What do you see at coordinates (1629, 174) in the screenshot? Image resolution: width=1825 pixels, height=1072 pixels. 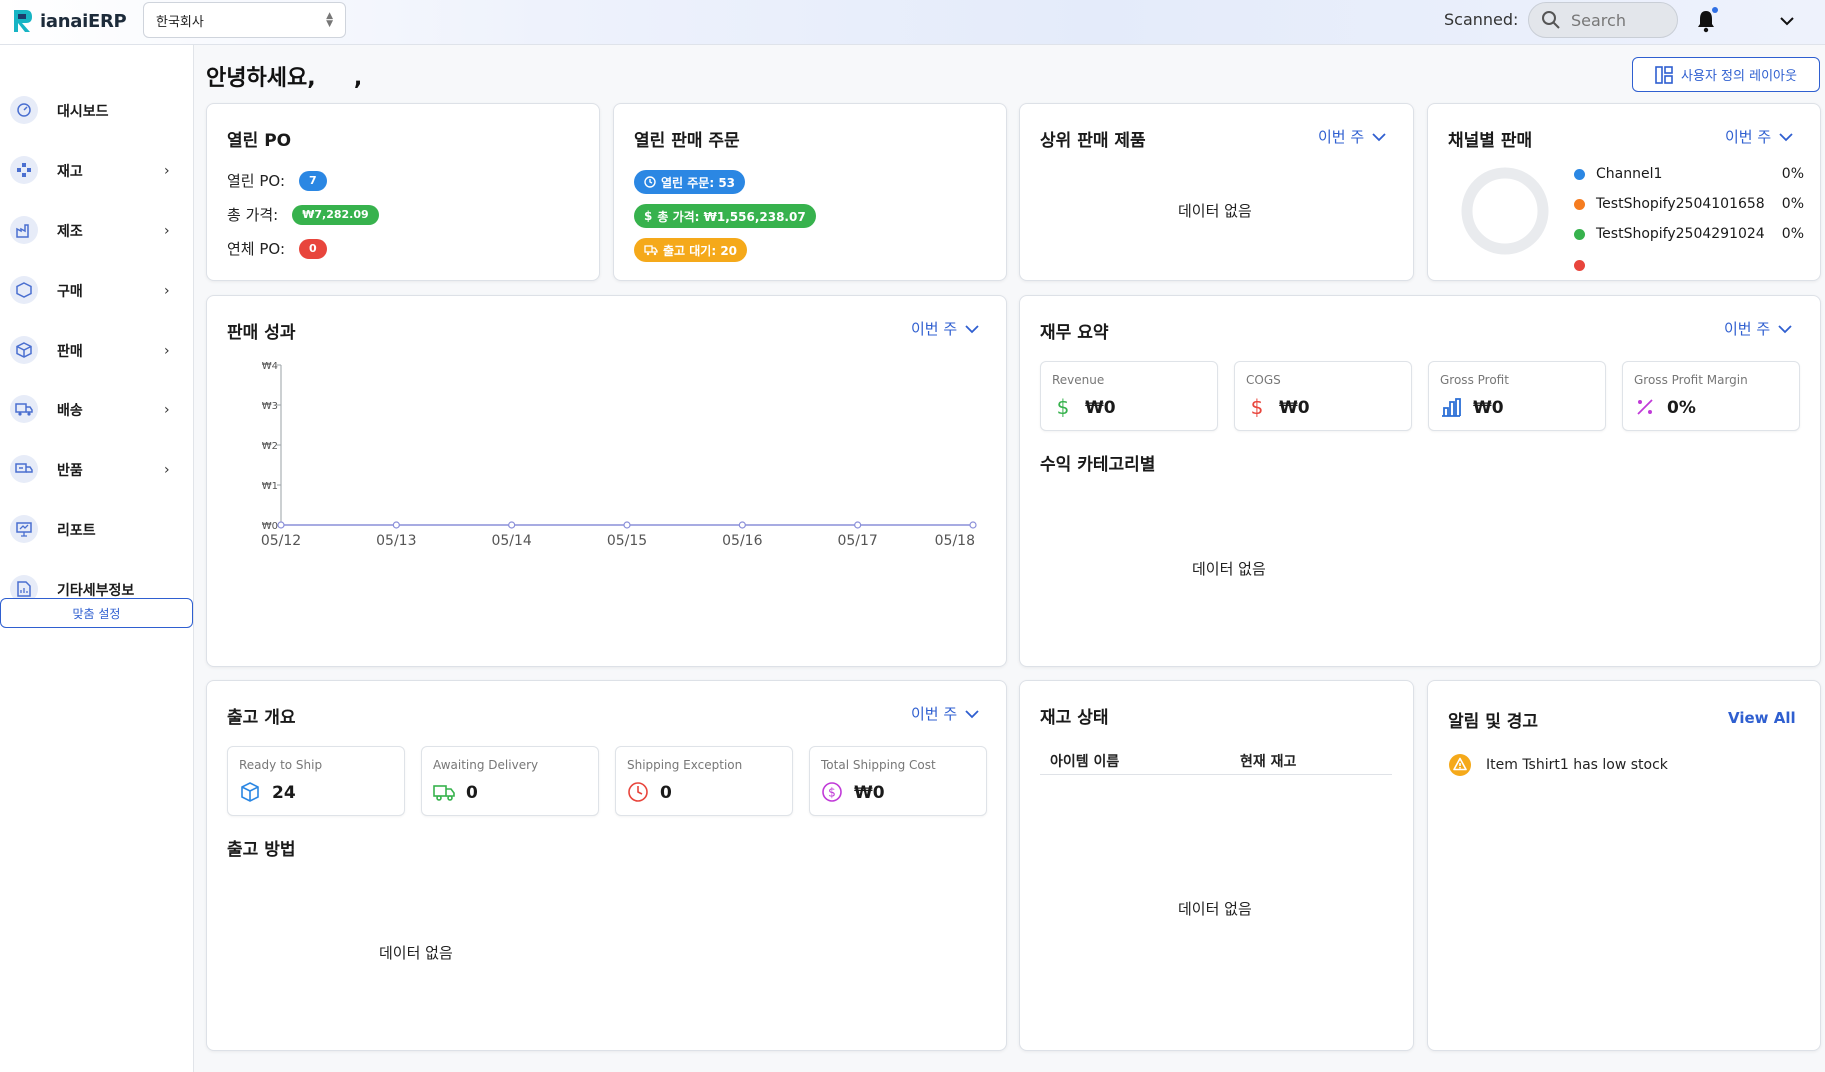 I see `legend-label: Channel1` at bounding box center [1629, 174].